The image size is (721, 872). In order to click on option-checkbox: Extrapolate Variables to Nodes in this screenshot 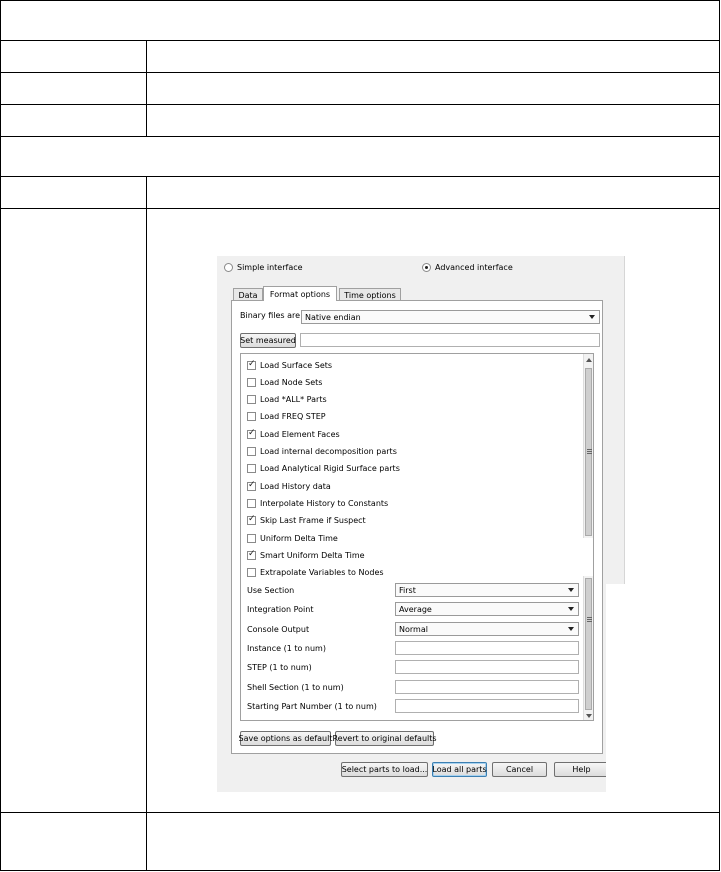, I will do `click(315, 573)`.